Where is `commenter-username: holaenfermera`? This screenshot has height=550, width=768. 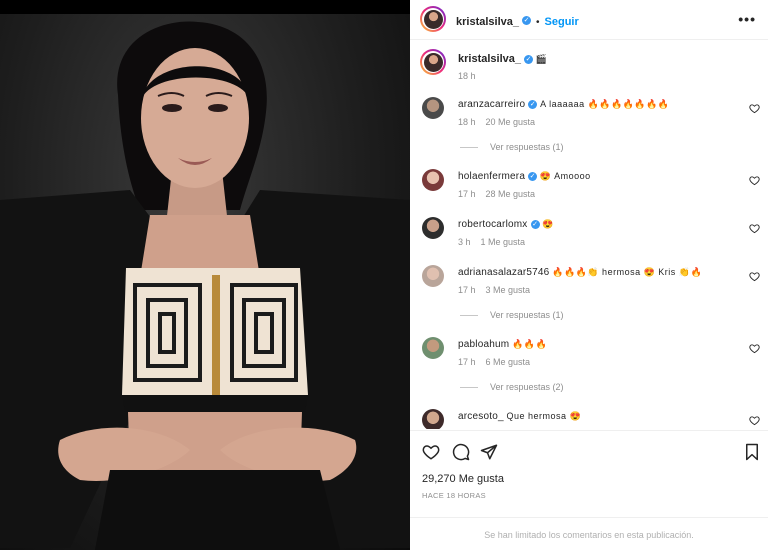 commenter-username: holaenfermera is located at coordinates (491, 176).